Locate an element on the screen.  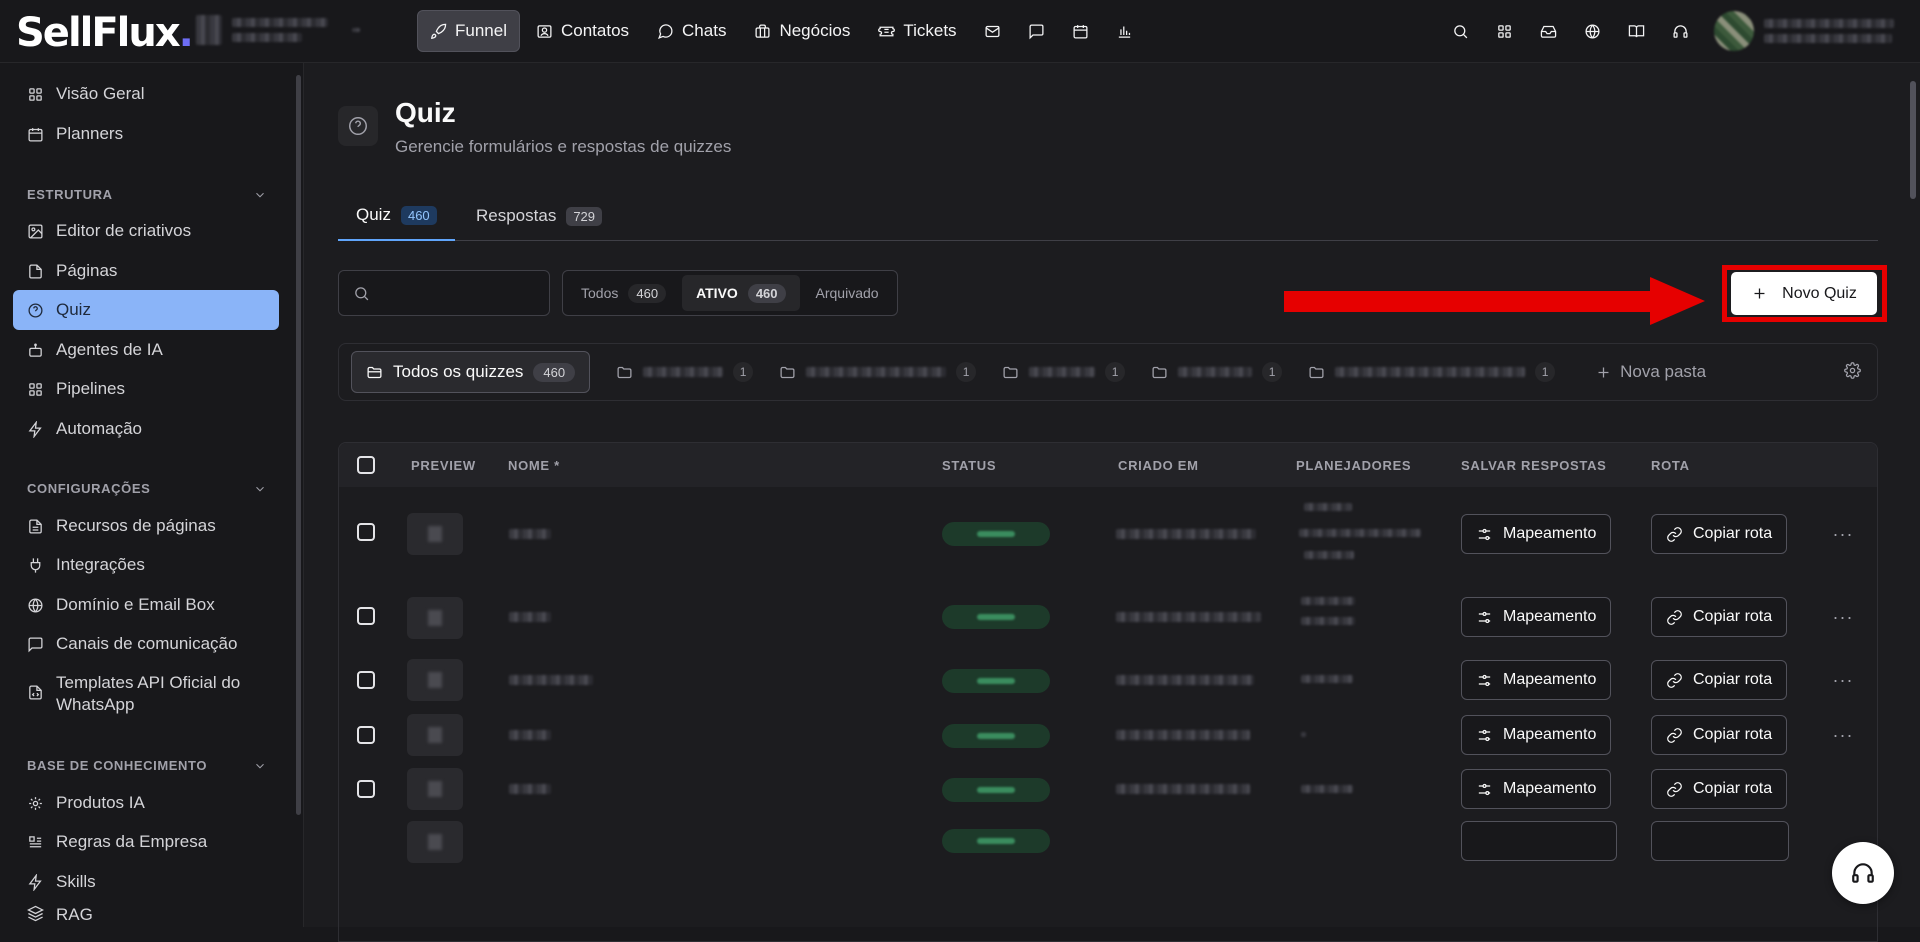
headset-icon is located at coordinates (1680, 31).